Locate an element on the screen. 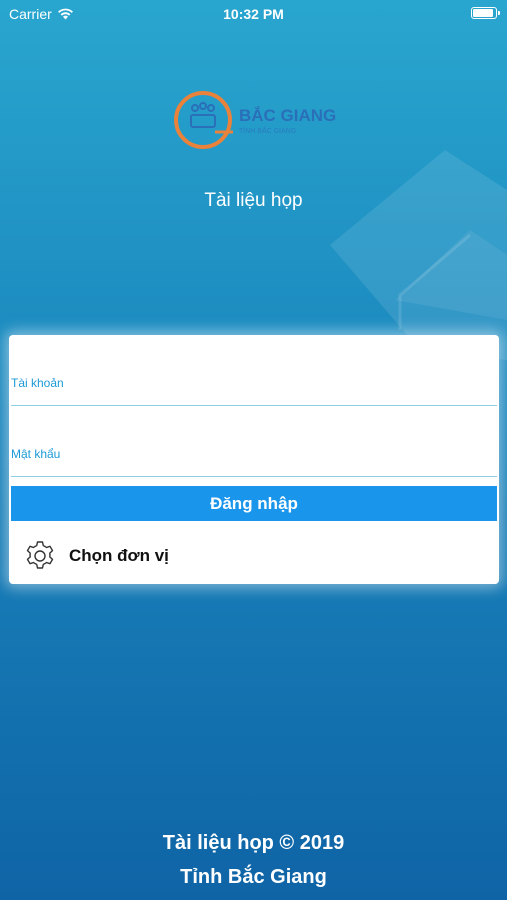 The image size is (507, 900). footer-copyright: Tài liệu họp © 2019 is located at coordinates (253, 843).